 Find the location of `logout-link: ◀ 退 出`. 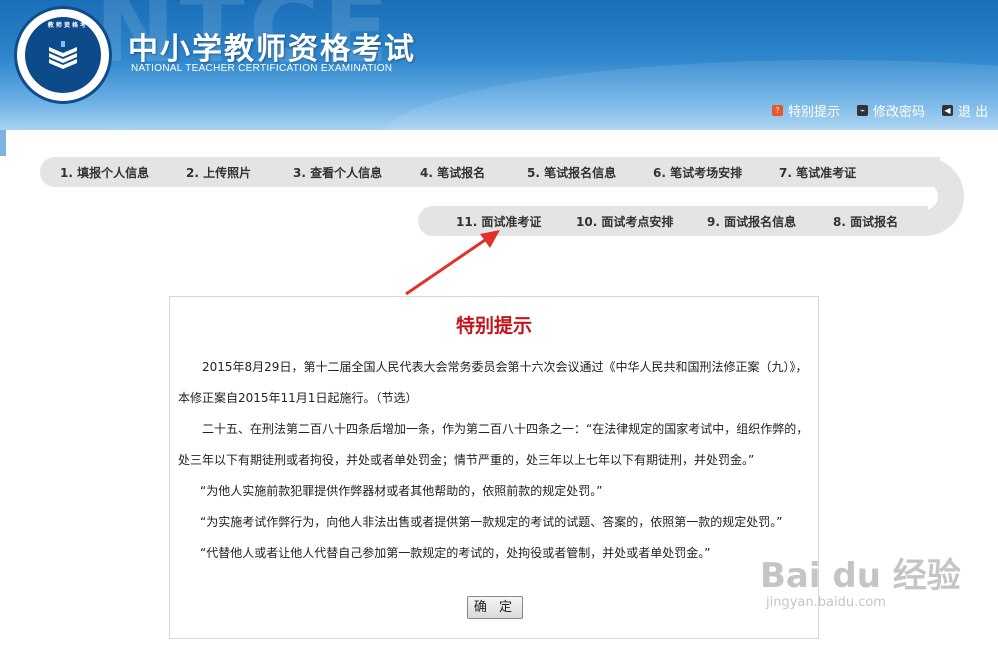

logout-link: ◀ 退 出 is located at coordinates (965, 110).